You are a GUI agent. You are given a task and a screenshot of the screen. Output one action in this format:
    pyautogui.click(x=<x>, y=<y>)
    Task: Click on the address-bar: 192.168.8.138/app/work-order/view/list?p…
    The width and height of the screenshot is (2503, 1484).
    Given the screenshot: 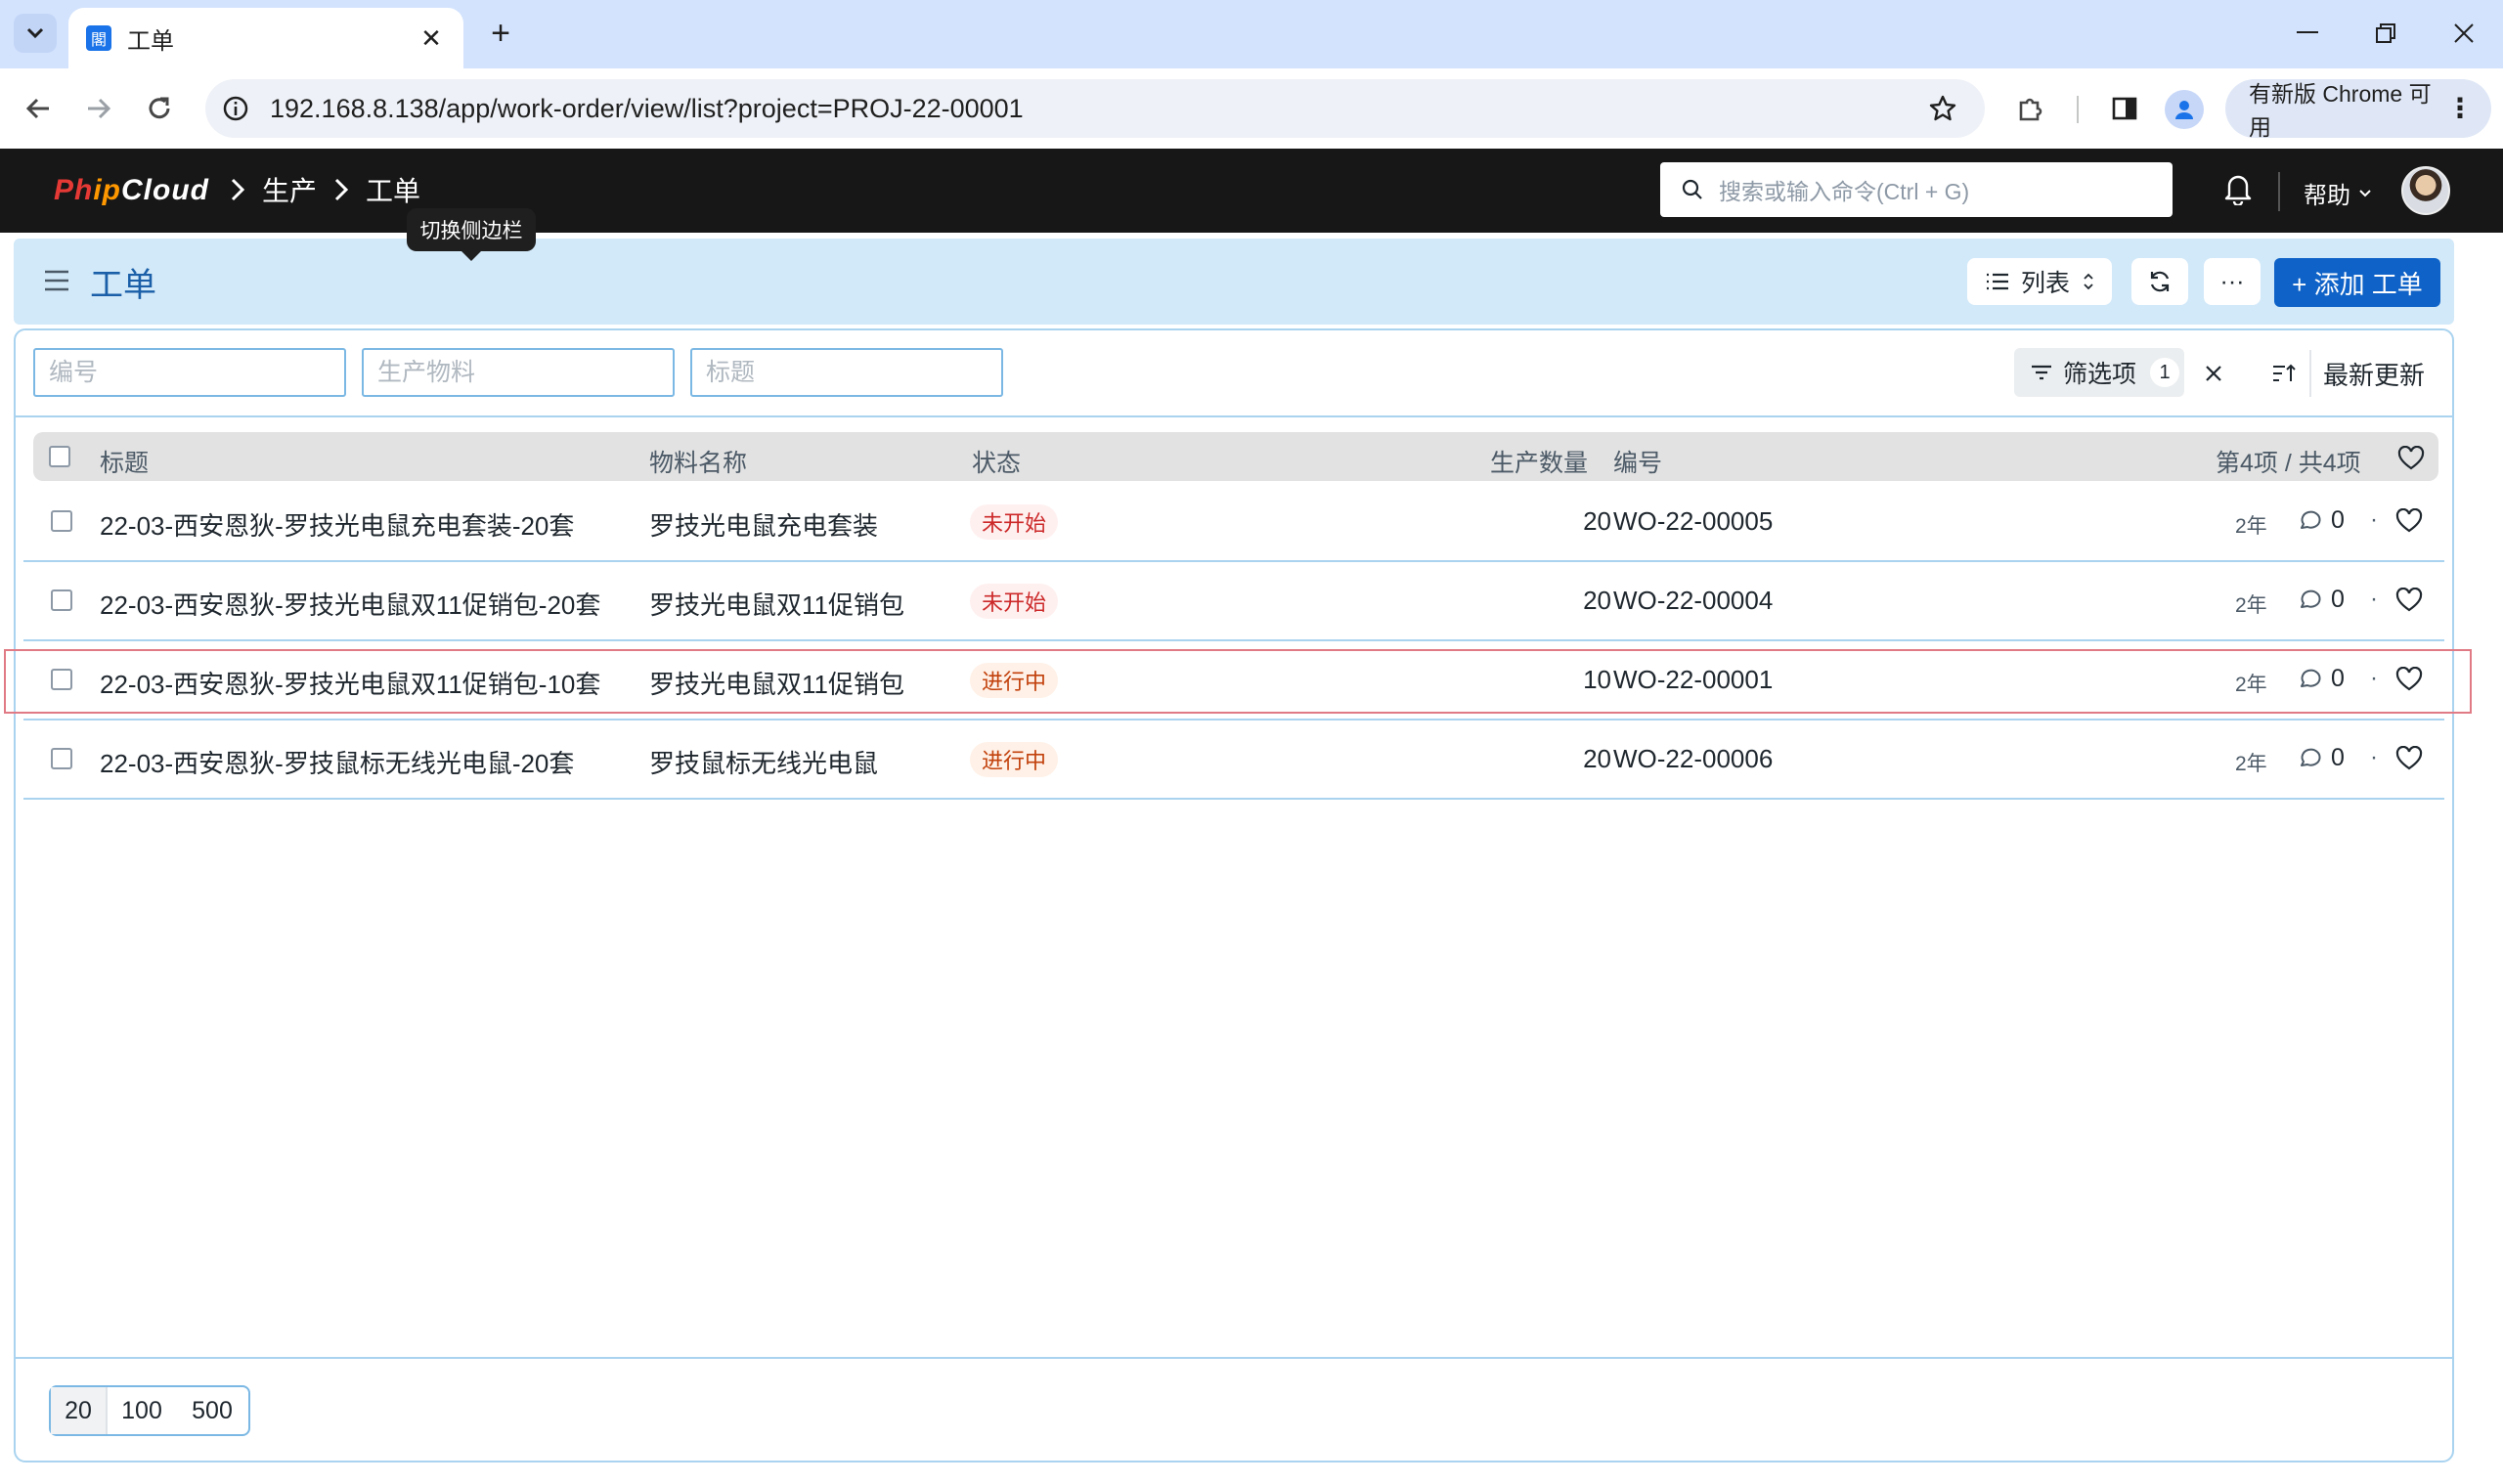 What is the action you would take?
    pyautogui.click(x=1095, y=108)
    